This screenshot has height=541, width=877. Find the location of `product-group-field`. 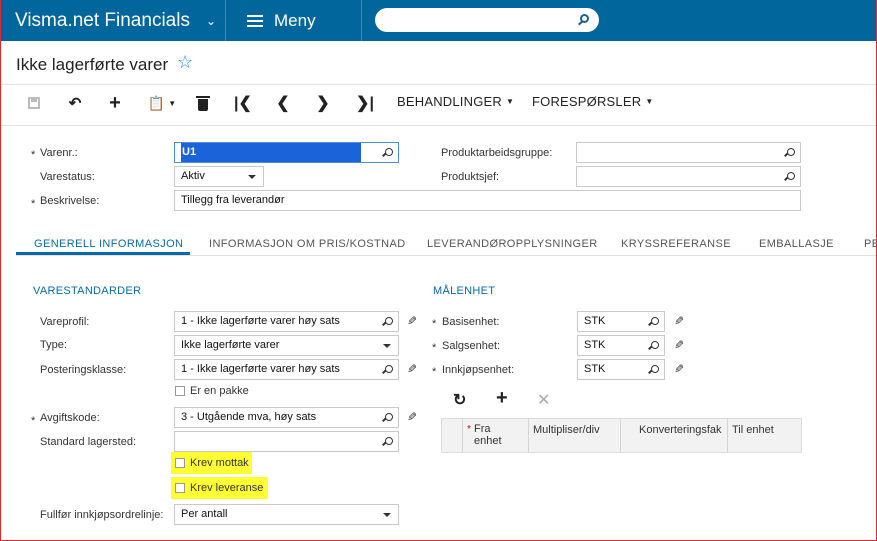

product-group-field is located at coordinates (688, 152).